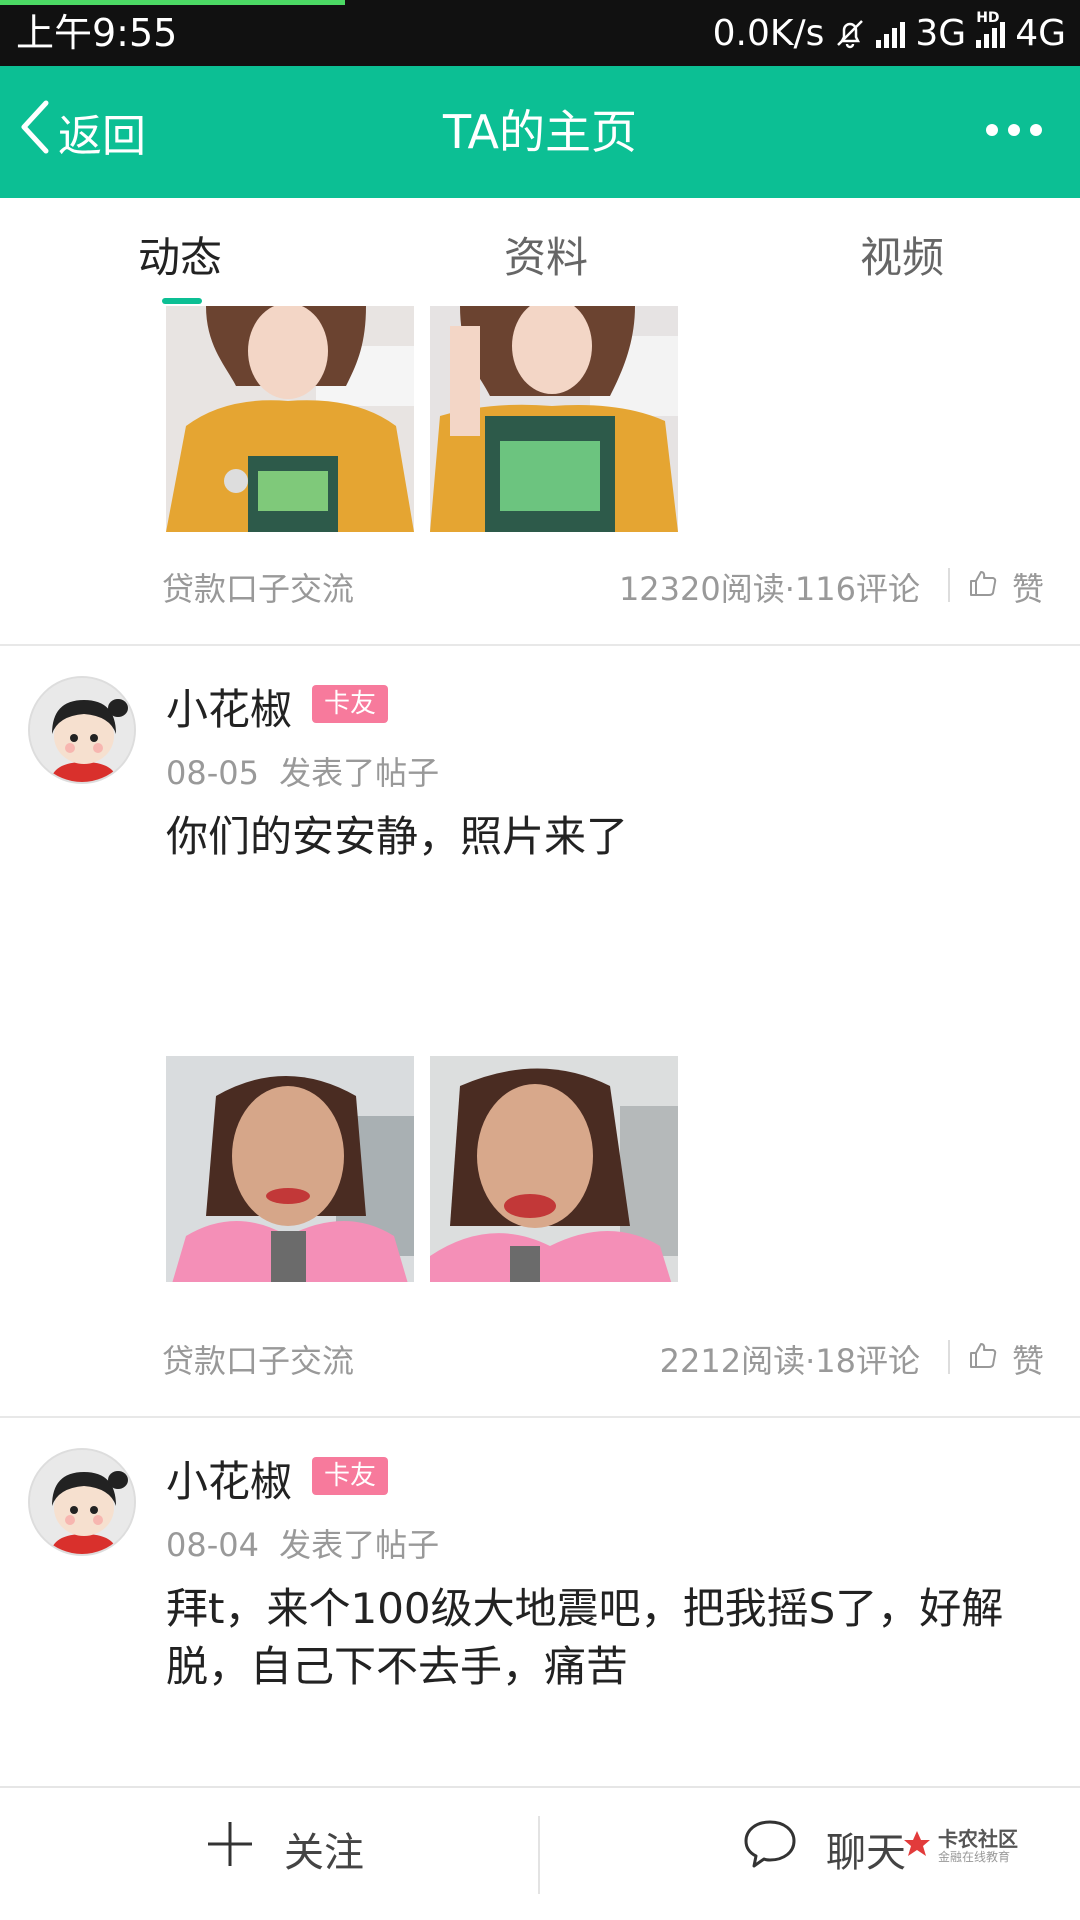  I want to click on tab-profile: 资料, so click(546, 254).